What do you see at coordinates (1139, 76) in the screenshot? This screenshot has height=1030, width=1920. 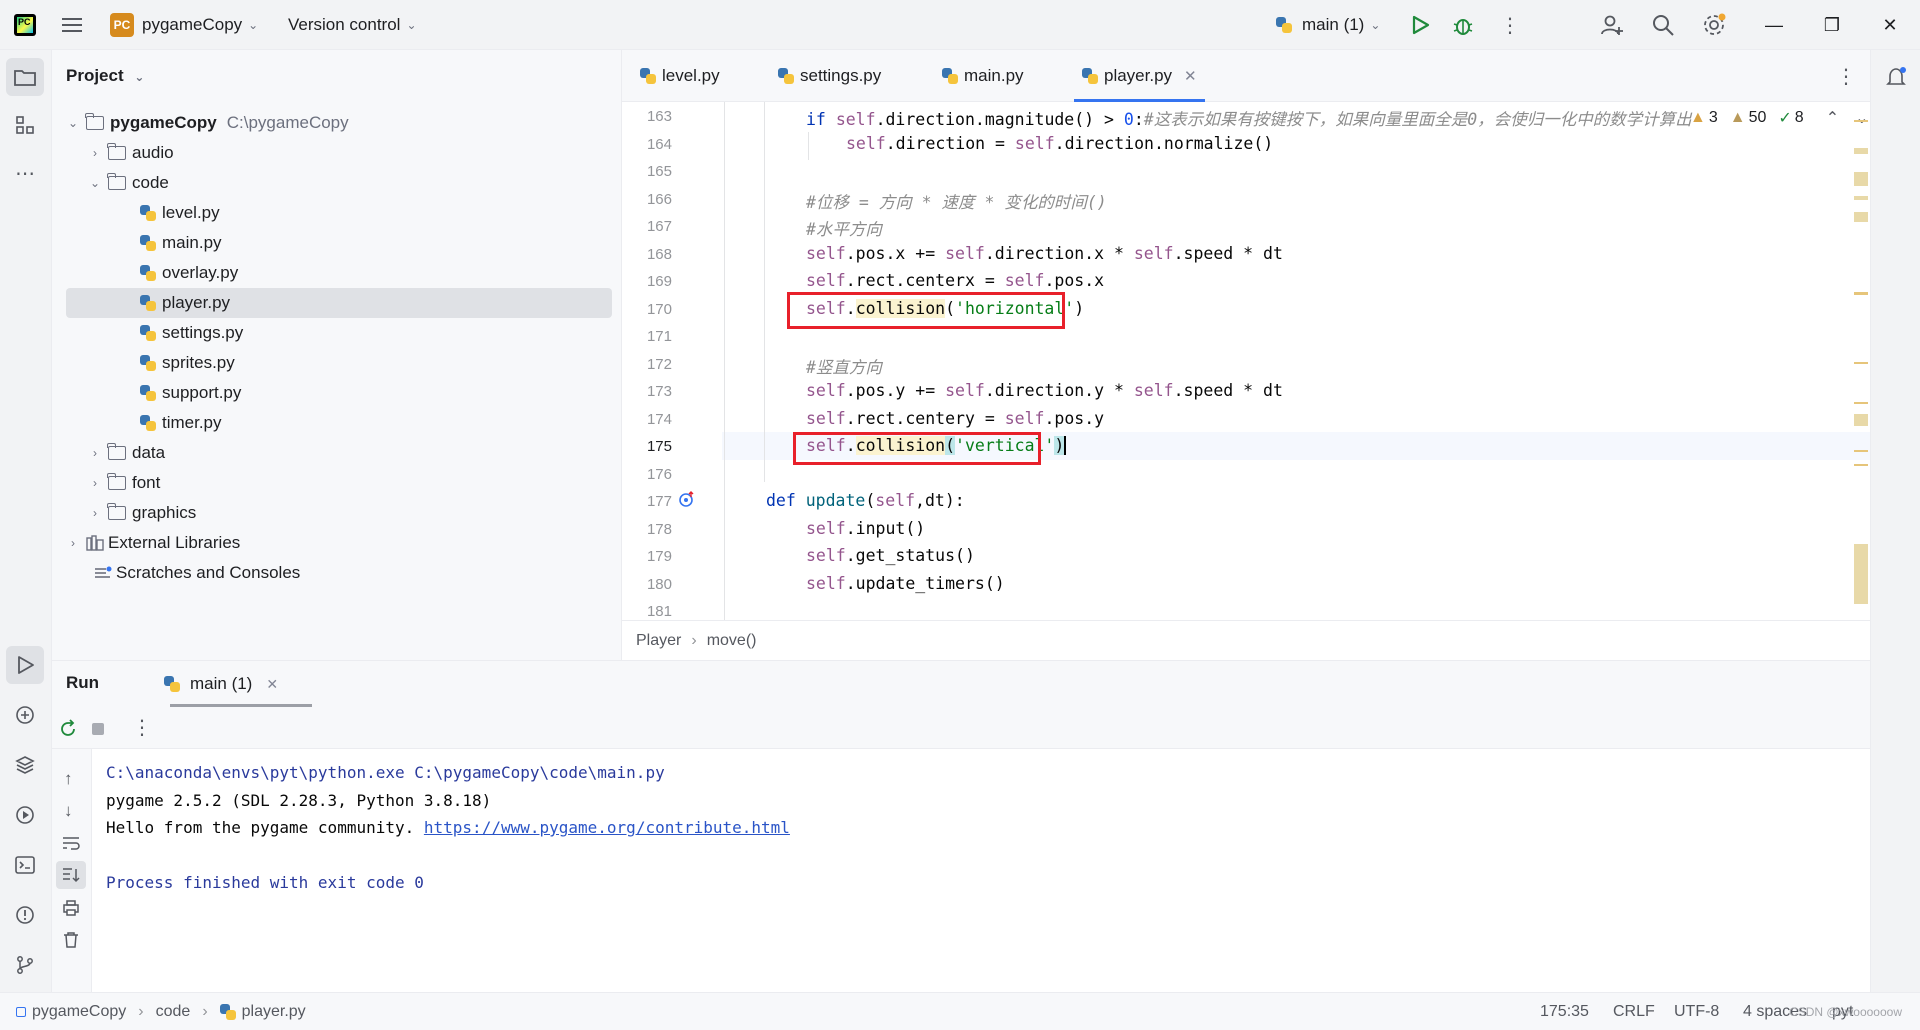 I see `tab-player-py: player.py ✕` at bounding box center [1139, 76].